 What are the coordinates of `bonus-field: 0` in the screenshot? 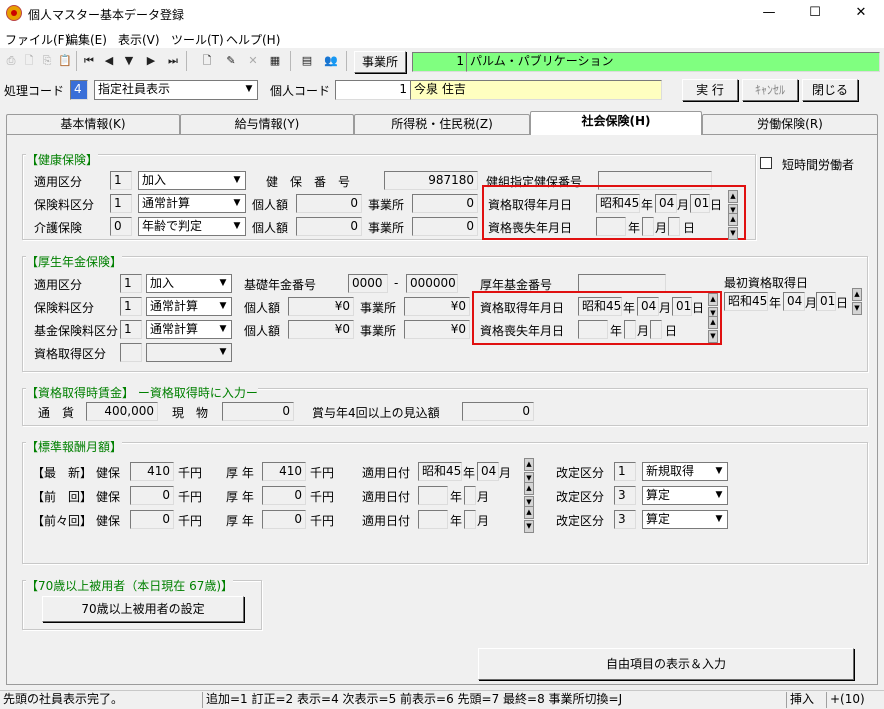 It's located at (498, 411).